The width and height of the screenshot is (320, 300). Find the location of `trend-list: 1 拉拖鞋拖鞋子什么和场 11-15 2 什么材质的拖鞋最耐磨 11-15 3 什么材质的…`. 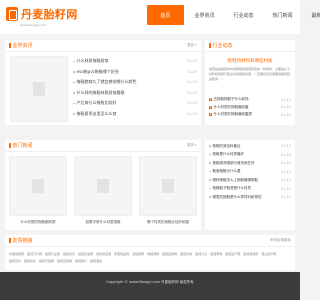

trend-list: 1 拉拖鞋拖鞋子什么和场 11-15 2 什么材质的拖鞋最耐磨 11-15 3 什么材质的… is located at coordinates (250, 107).